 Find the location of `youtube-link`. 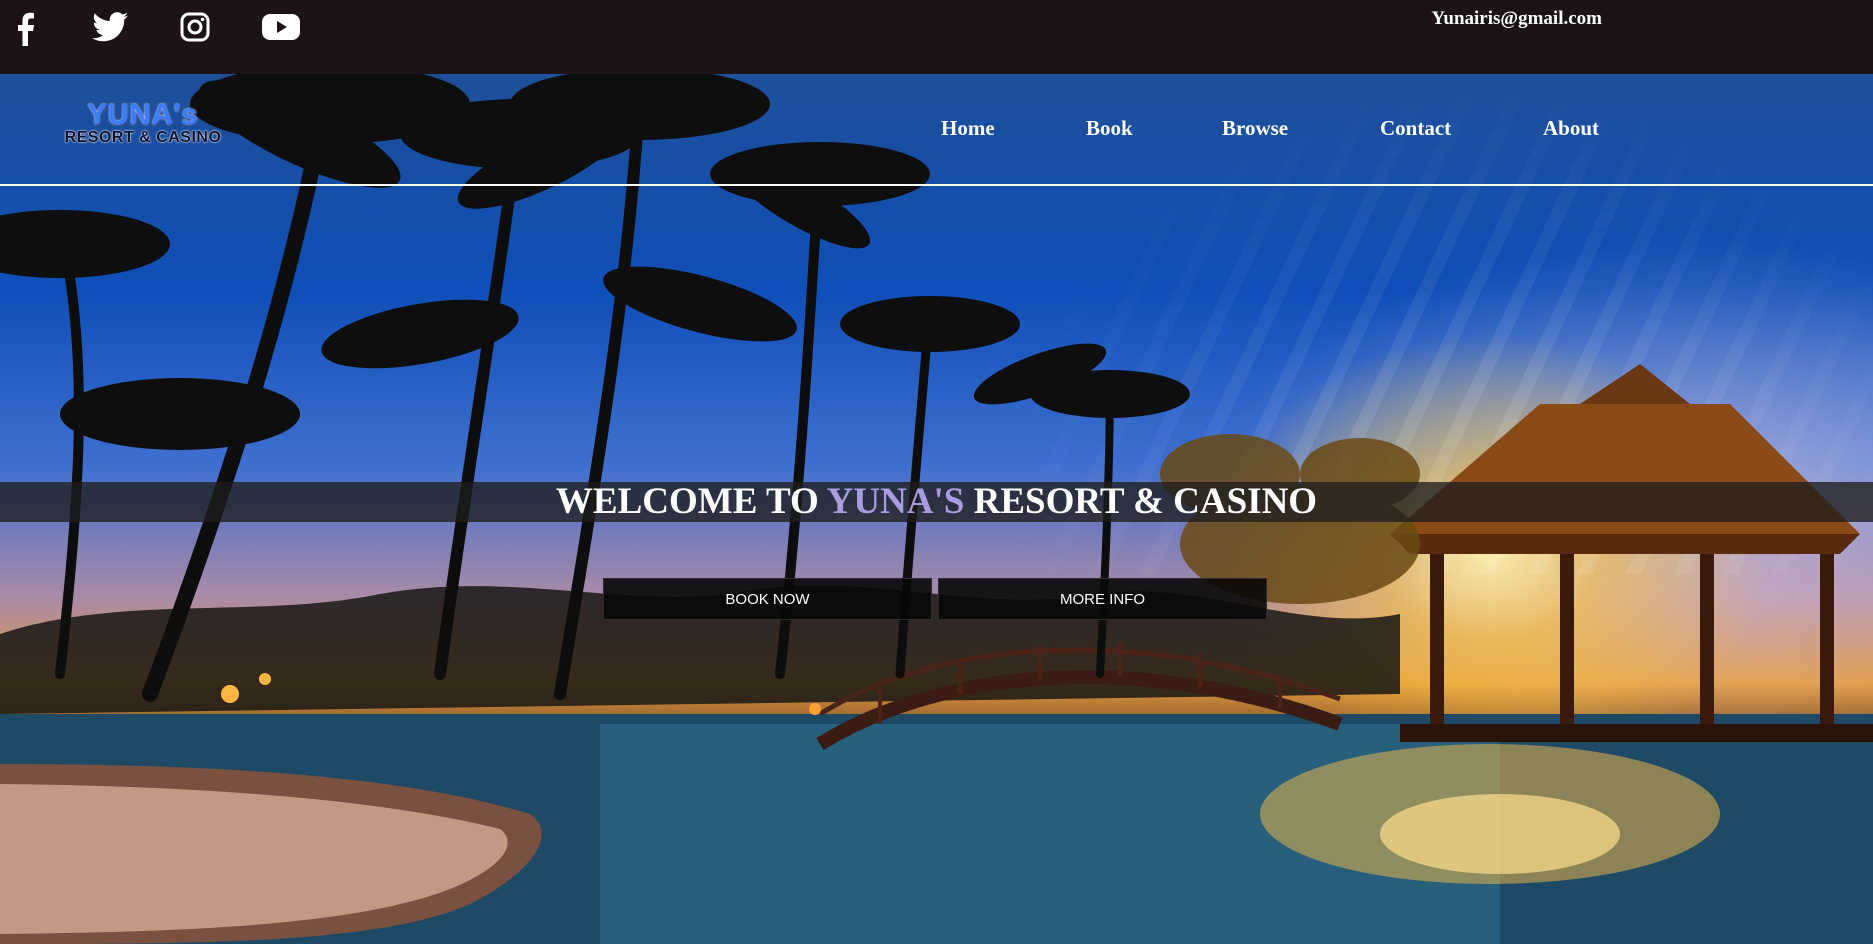

youtube-link is located at coordinates (282, 30).